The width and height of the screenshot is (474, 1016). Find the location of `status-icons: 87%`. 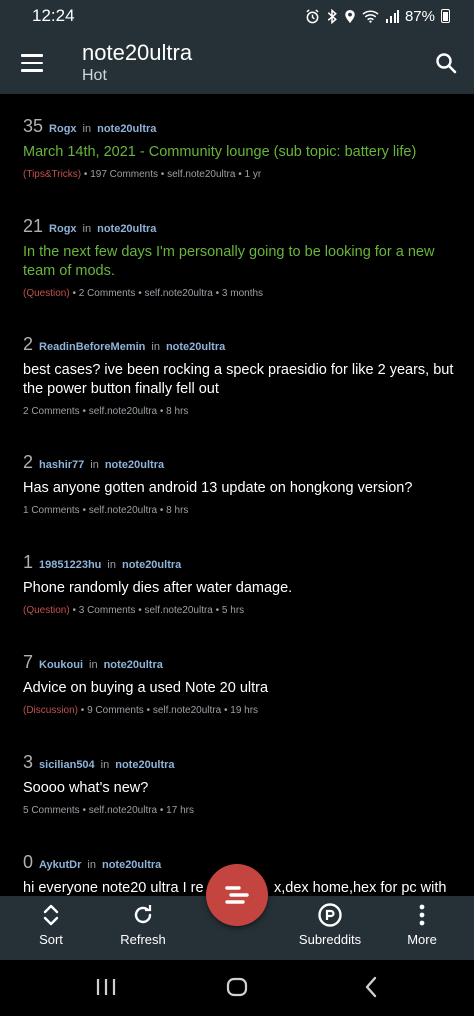

status-icons: 87% is located at coordinates (377, 16).